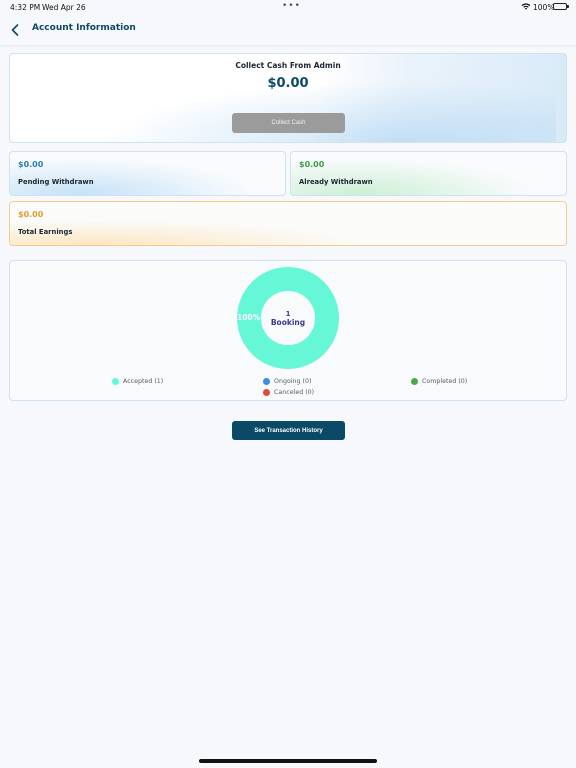 Image resolution: width=576 pixels, height=768 pixels. What do you see at coordinates (544, 7) in the screenshot?
I see `battery-percentage: 100%` at bounding box center [544, 7].